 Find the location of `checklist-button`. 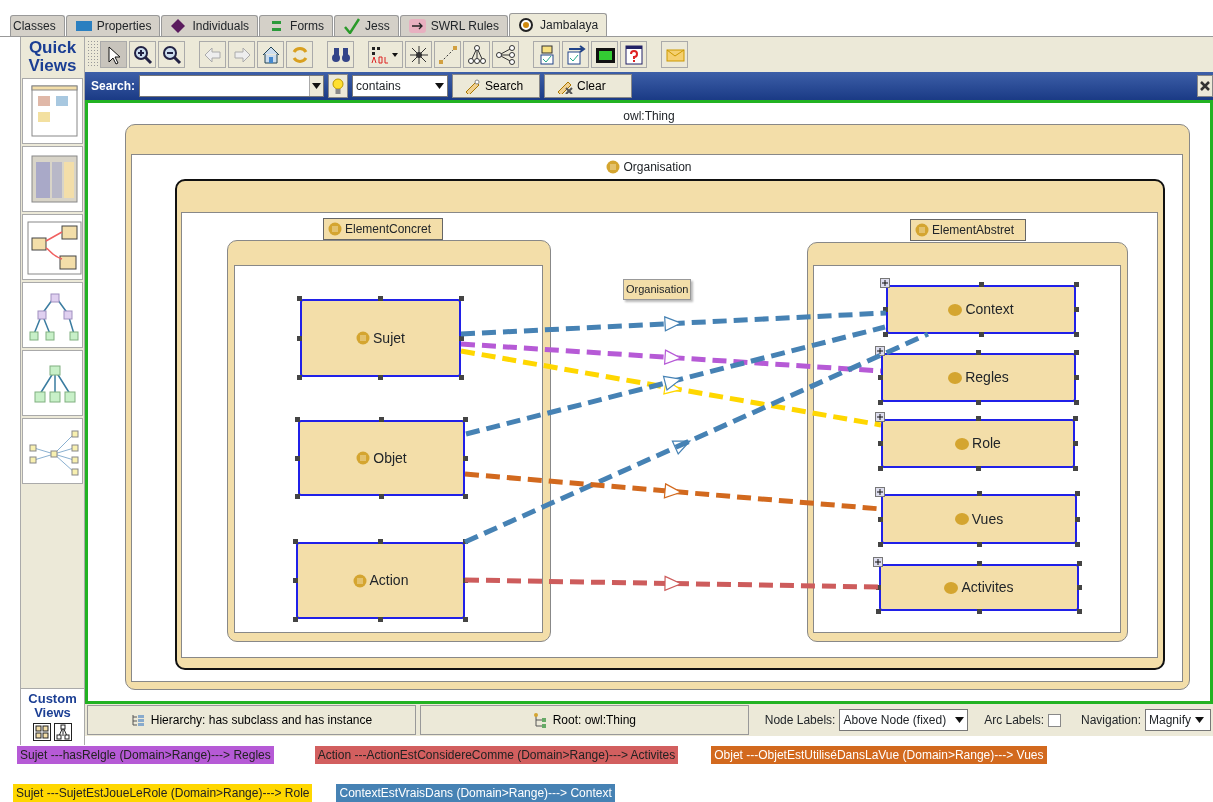

checklist-button is located at coordinates (546, 54).